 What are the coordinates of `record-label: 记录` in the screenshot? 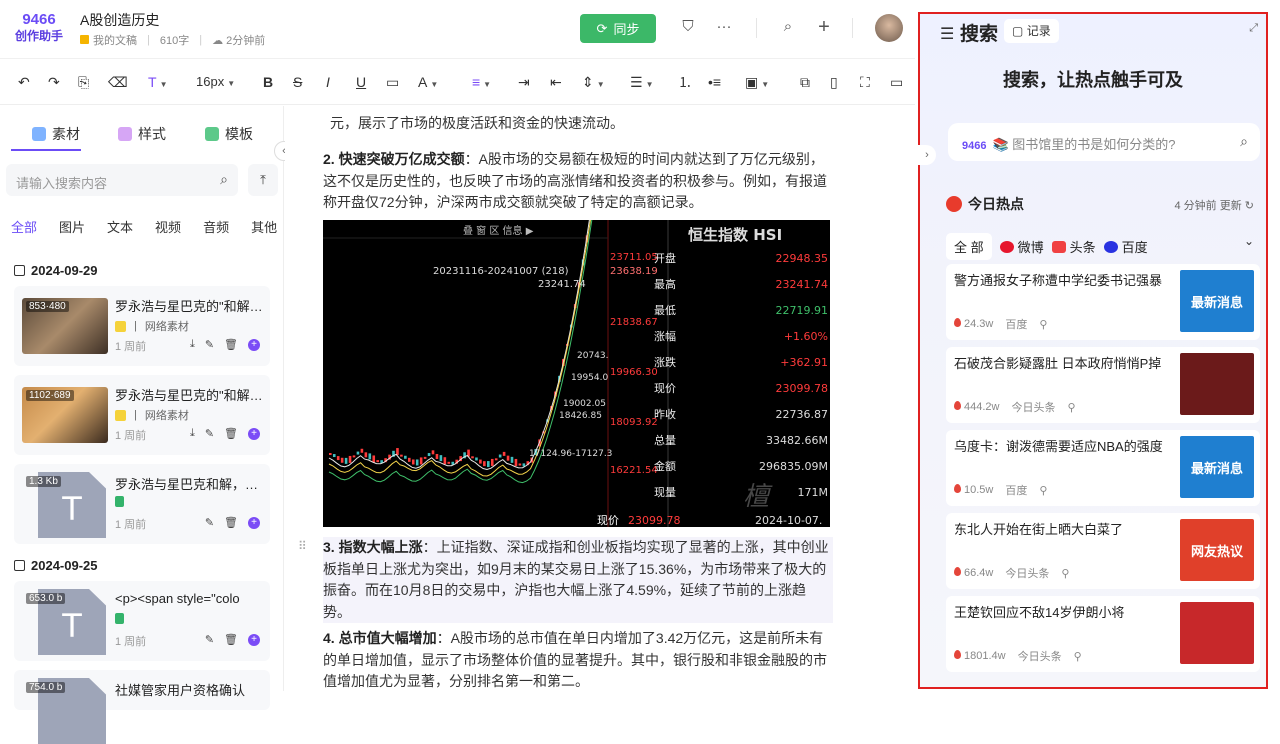 It's located at (1038, 31).